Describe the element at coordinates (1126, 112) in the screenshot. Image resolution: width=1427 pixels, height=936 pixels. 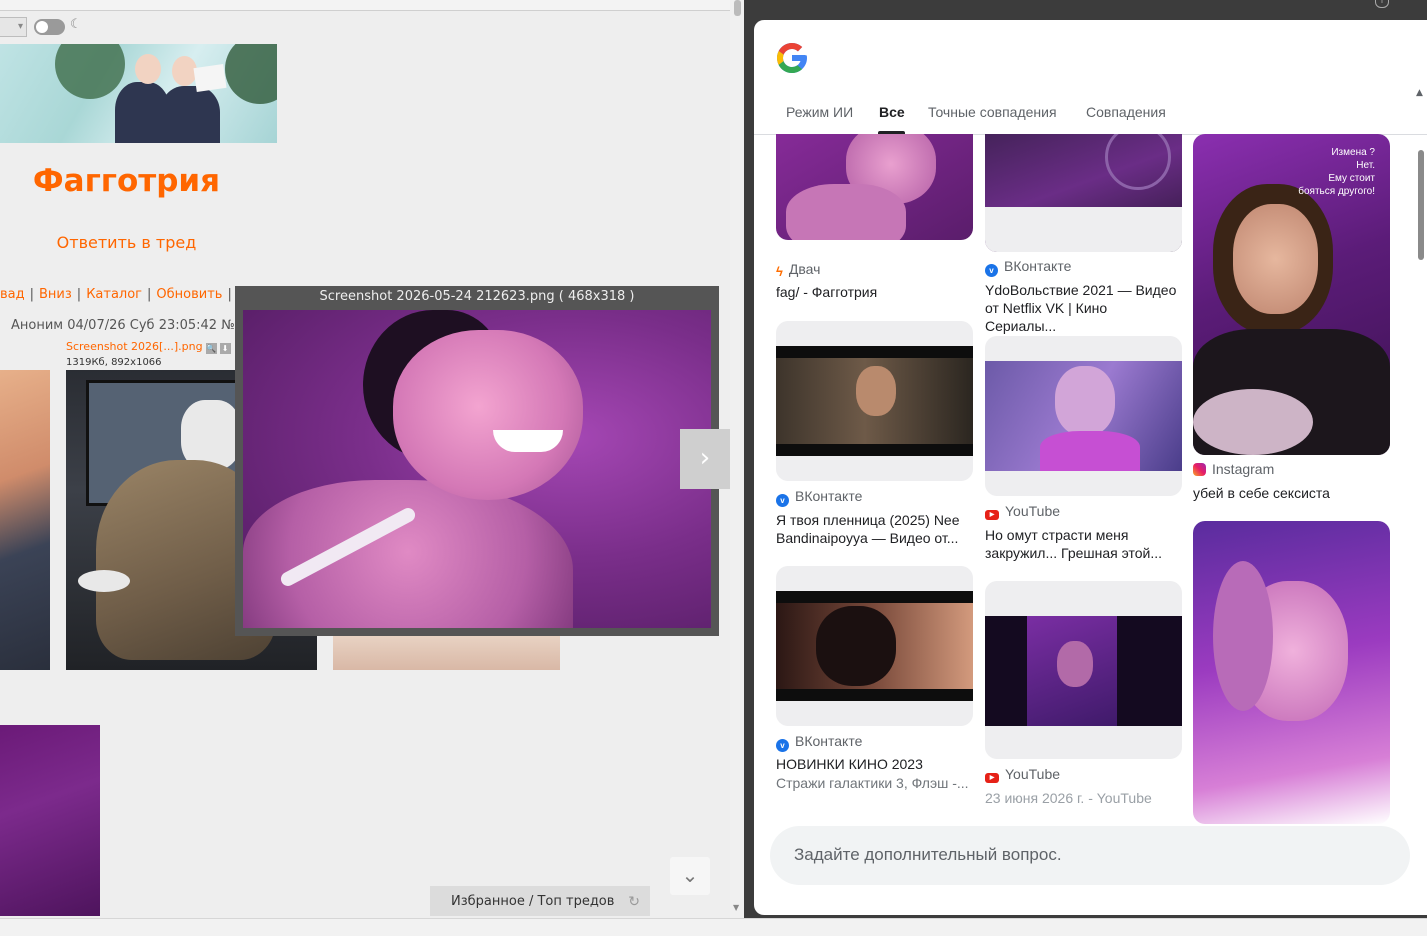
I see `tab-matches: Совпадения` at that location.